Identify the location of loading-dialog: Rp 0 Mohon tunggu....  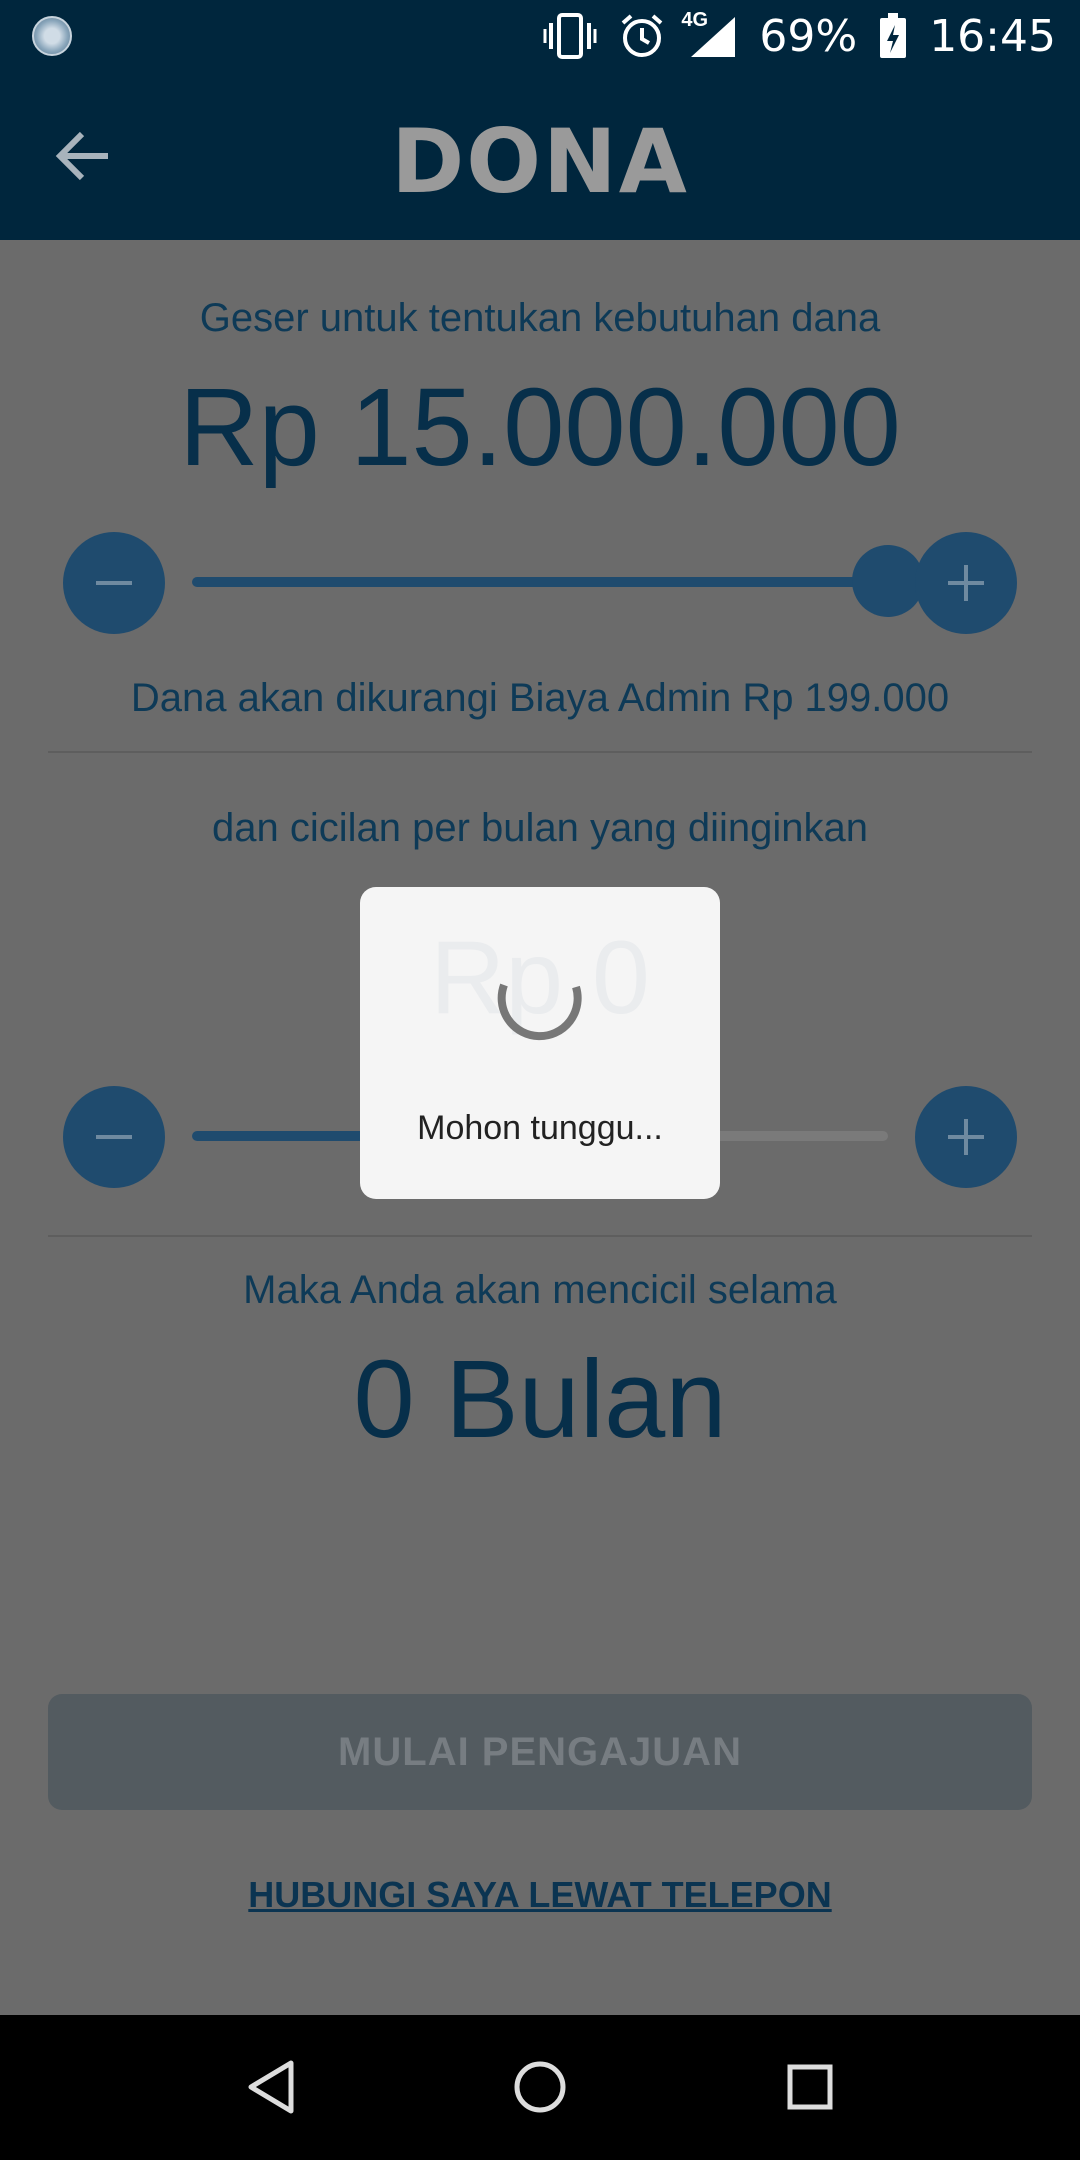
(540, 1043).